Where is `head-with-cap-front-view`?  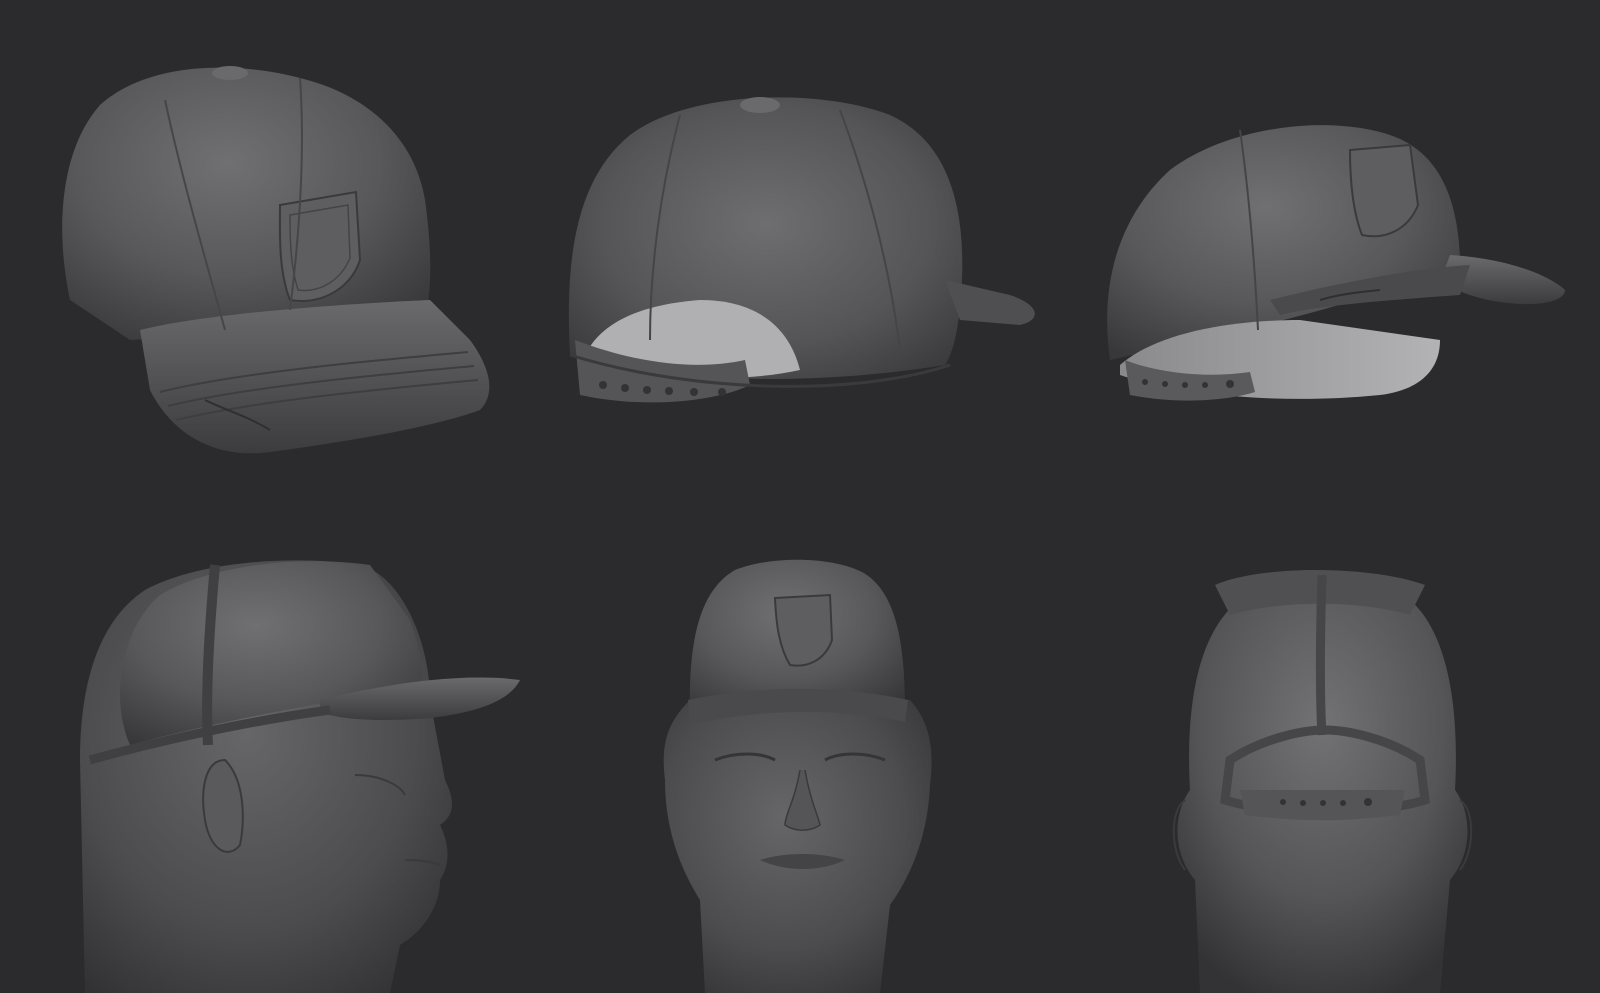
head-with-cap-front-view is located at coordinates (797, 776).